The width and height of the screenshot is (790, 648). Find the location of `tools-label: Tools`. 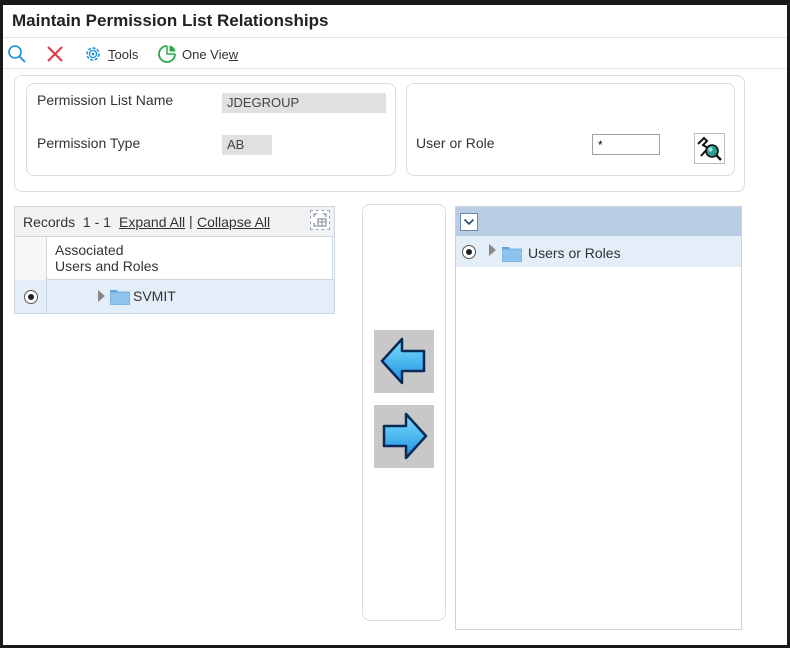

tools-label: Tools is located at coordinates (123, 54).